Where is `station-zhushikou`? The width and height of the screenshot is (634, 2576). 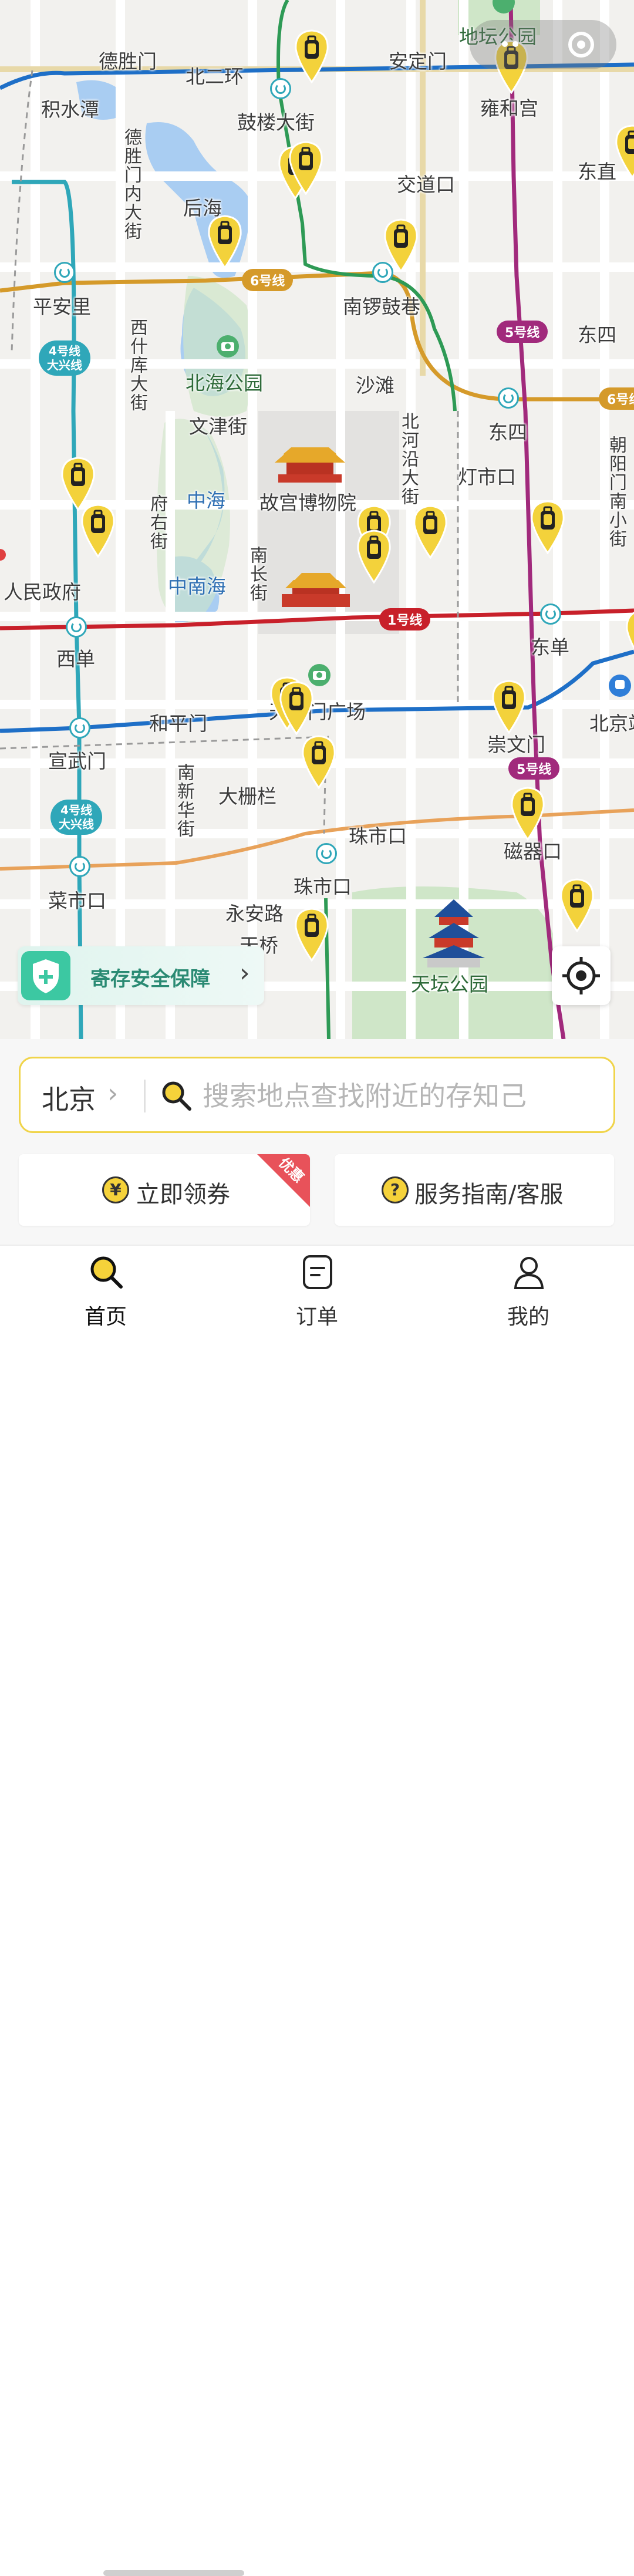 station-zhushikou is located at coordinates (327, 854).